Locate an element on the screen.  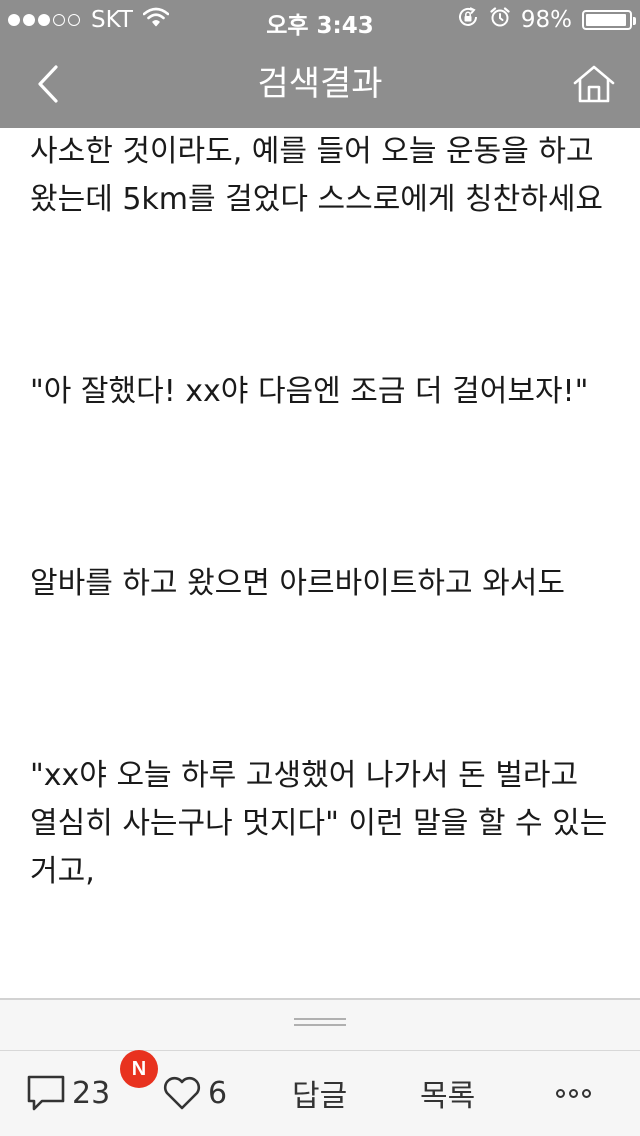
more-icon is located at coordinates (575, 1093).